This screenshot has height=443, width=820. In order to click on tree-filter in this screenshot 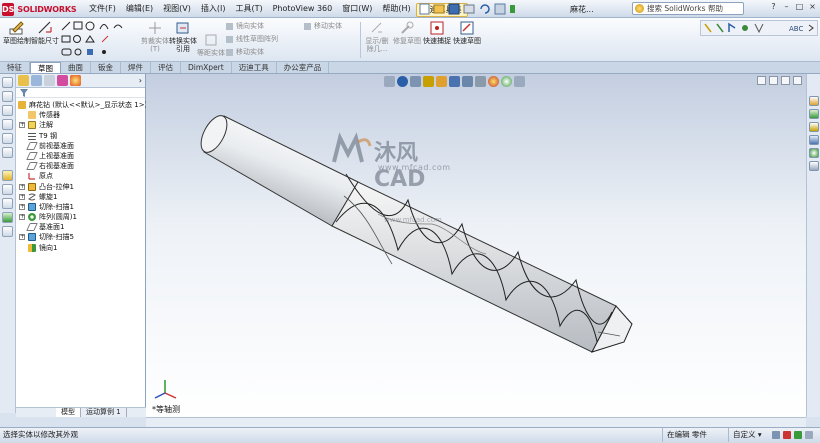, I will do `click(80, 93)`.